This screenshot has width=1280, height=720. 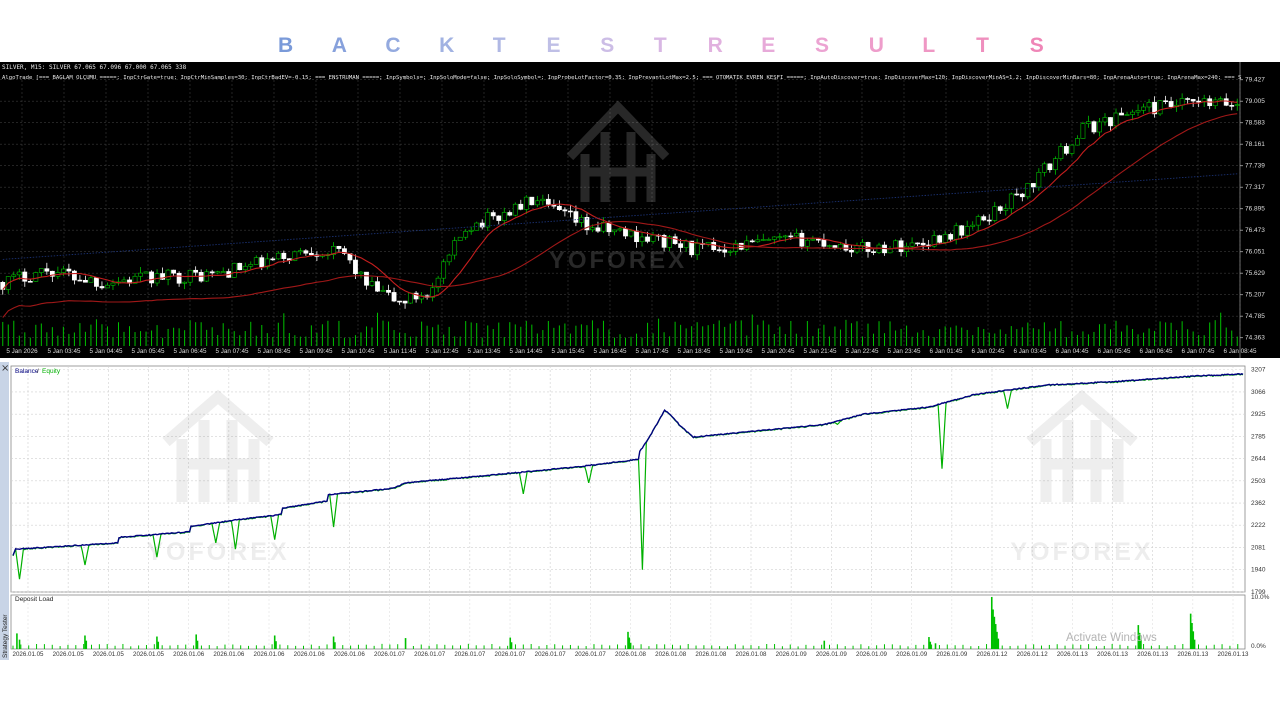 I want to click on date-tick-label: 2026.01.05, so click(x=29, y=654).